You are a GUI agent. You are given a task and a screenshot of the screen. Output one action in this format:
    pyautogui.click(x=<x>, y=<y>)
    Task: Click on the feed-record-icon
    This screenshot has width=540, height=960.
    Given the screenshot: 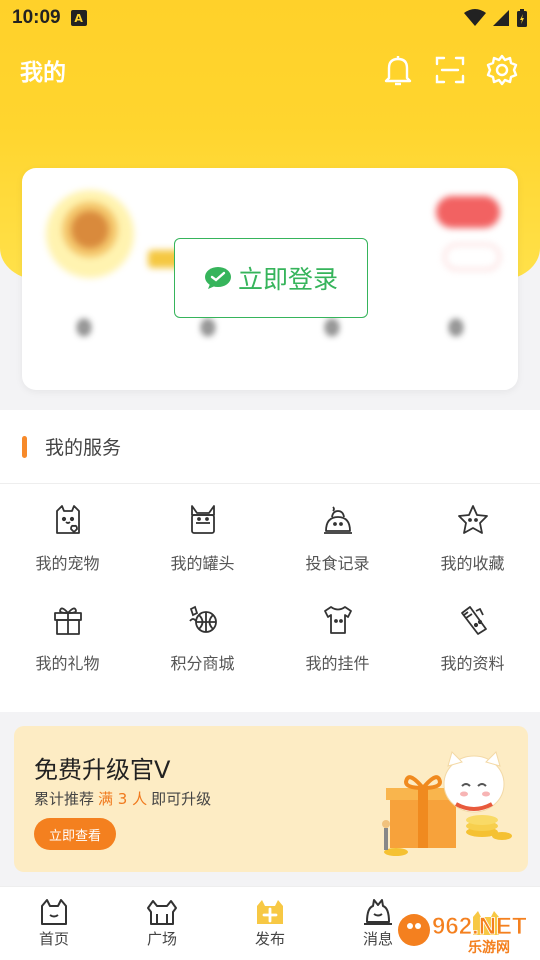 What is the action you would take?
    pyautogui.click(x=338, y=520)
    